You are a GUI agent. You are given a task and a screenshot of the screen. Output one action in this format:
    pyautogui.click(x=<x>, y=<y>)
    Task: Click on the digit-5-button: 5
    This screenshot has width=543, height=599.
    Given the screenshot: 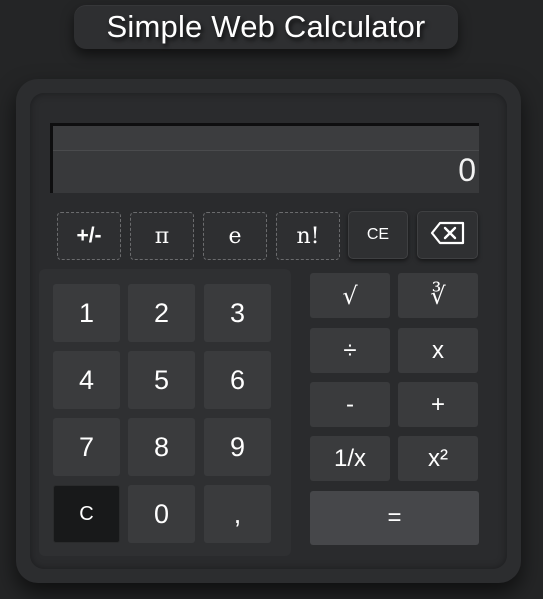 What is the action you would take?
    pyautogui.click(x=161, y=380)
    